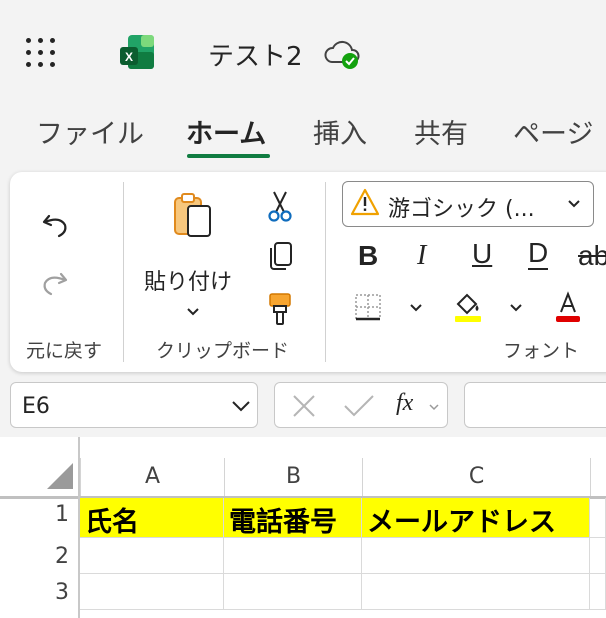  Describe the element at coordinates (64, 351) in the screenshot. I see `undo-group-label: 元に戻す` at that location.